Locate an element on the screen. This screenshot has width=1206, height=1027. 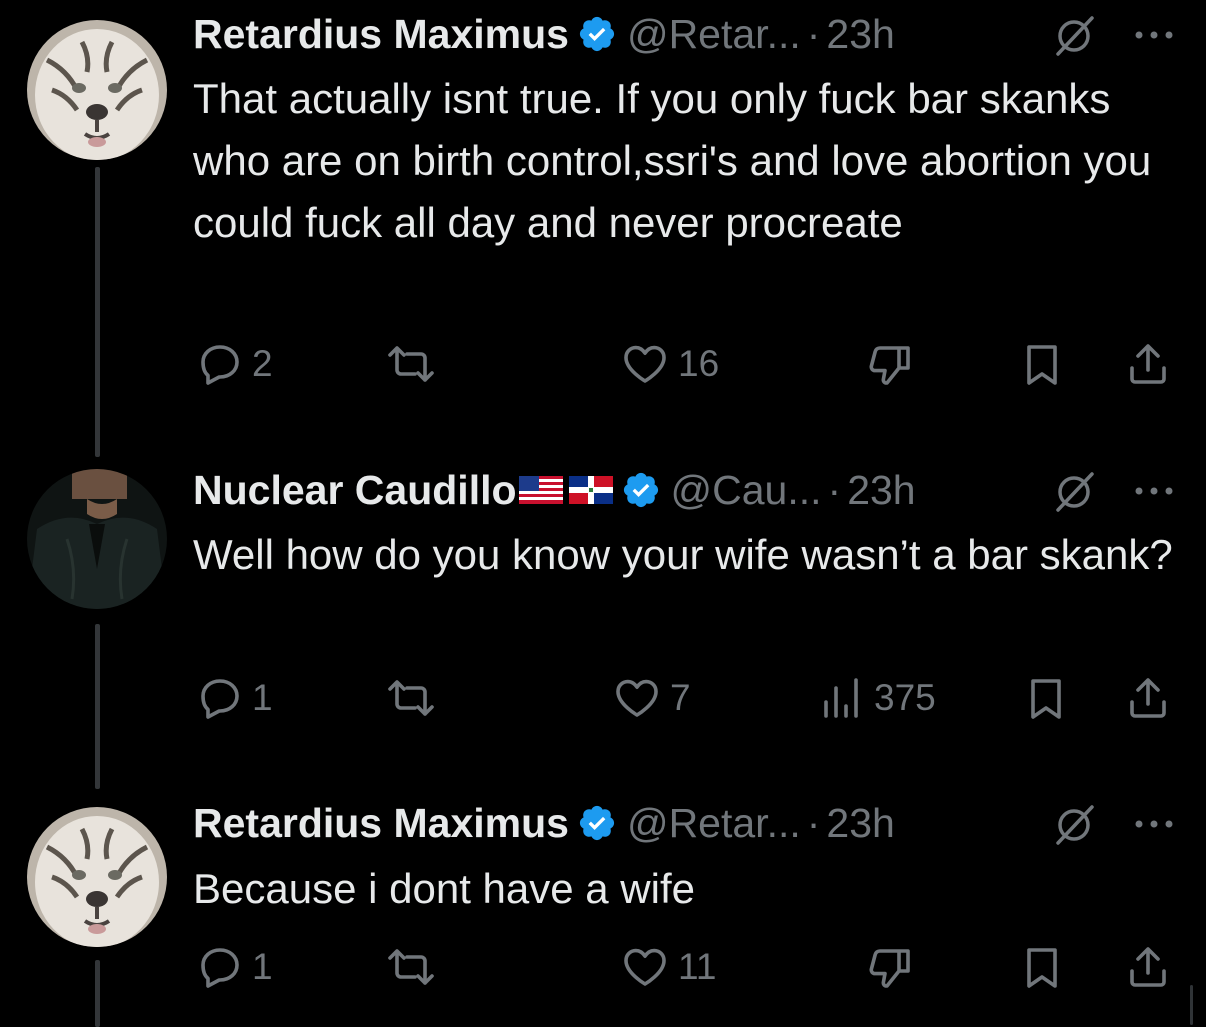
views-icon is located at coordinates (841, 698).